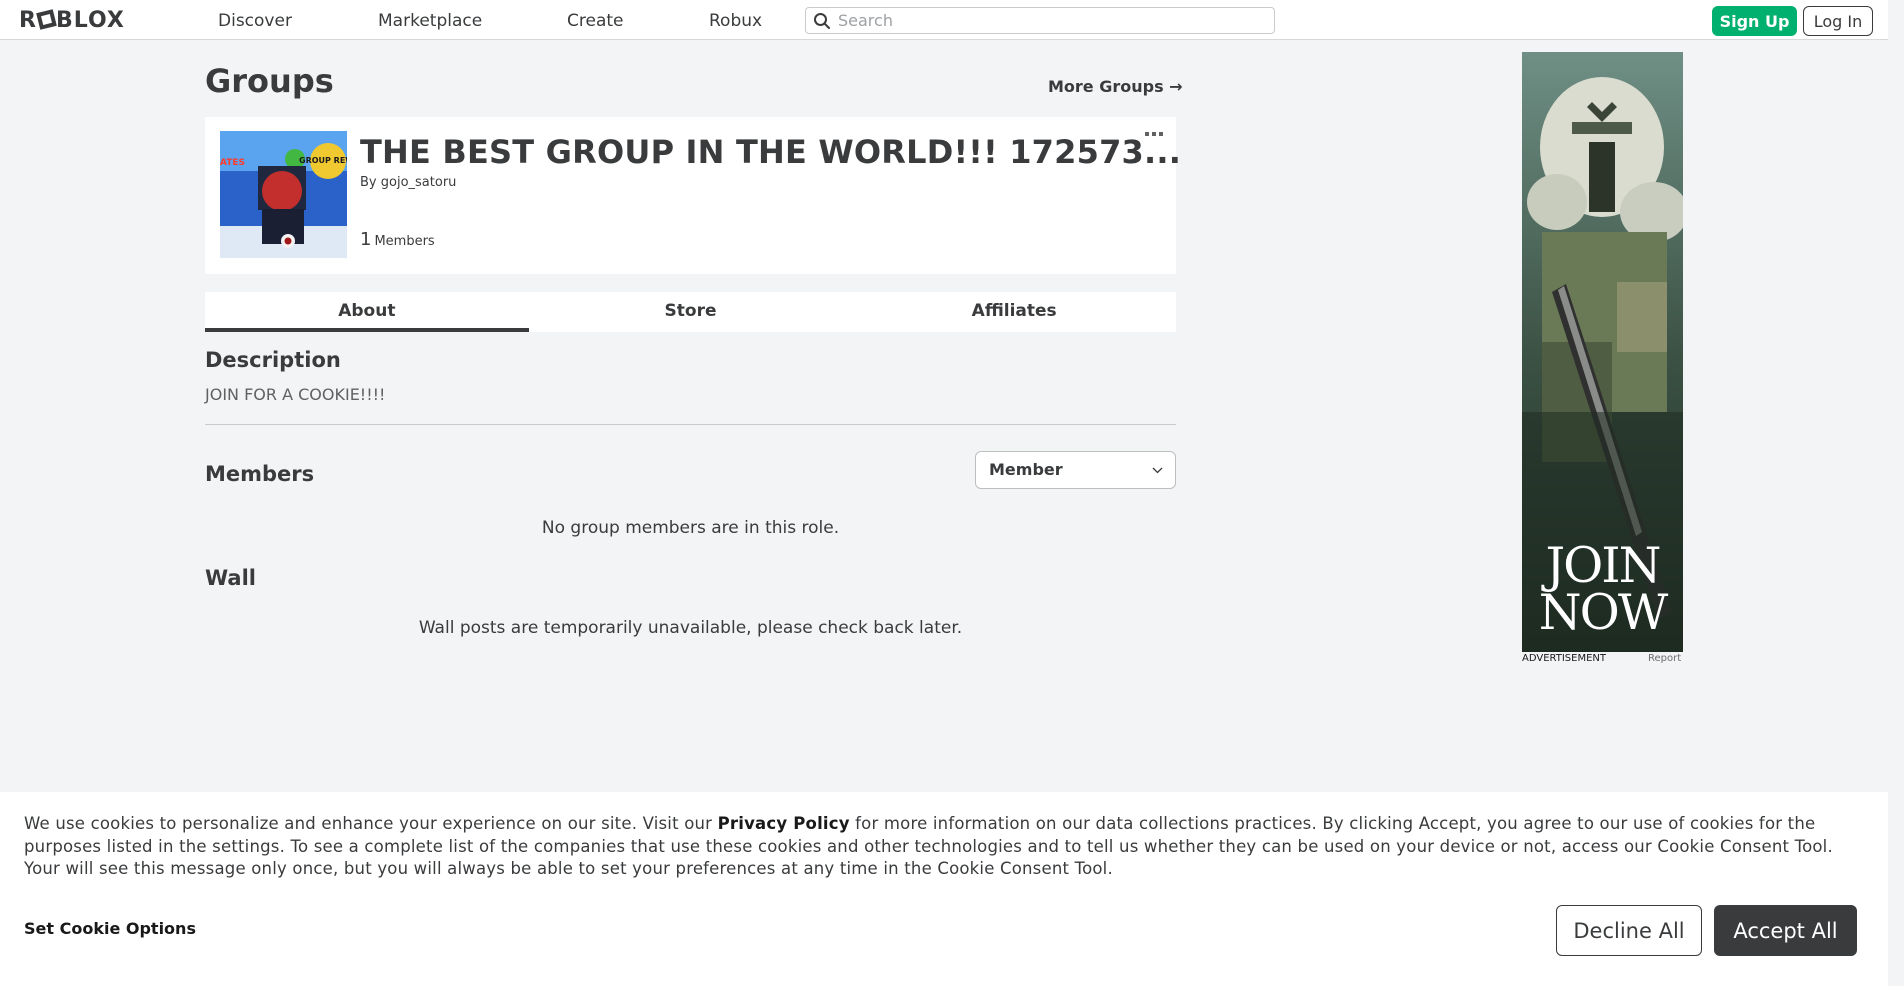 The image size is (1904, 986). I want to click on search-input, so click(1048, 20).